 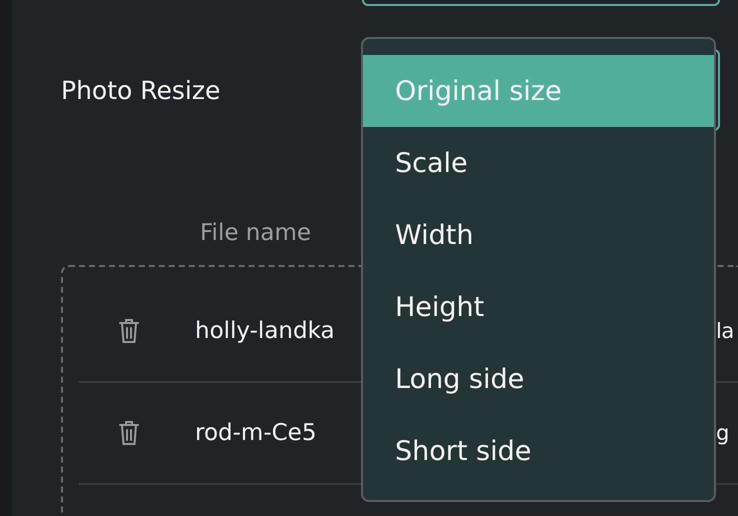 I want to click on dropdown-option: Scale, so click(x=538, y=163).